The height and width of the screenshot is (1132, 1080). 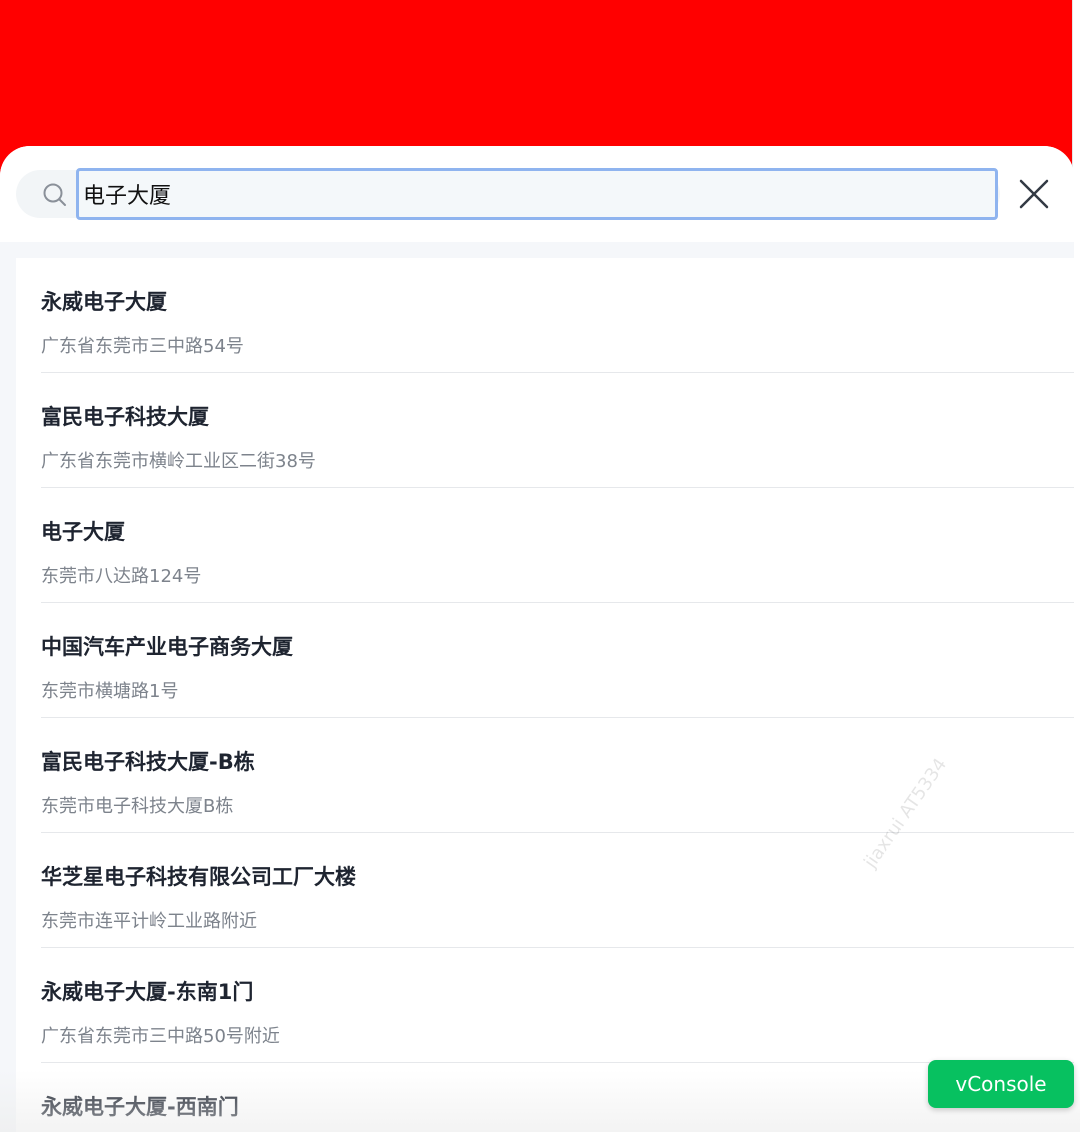 I want to click on list-item: 电子大厦 东莞市八达路124号, so click(x=557, y=545).